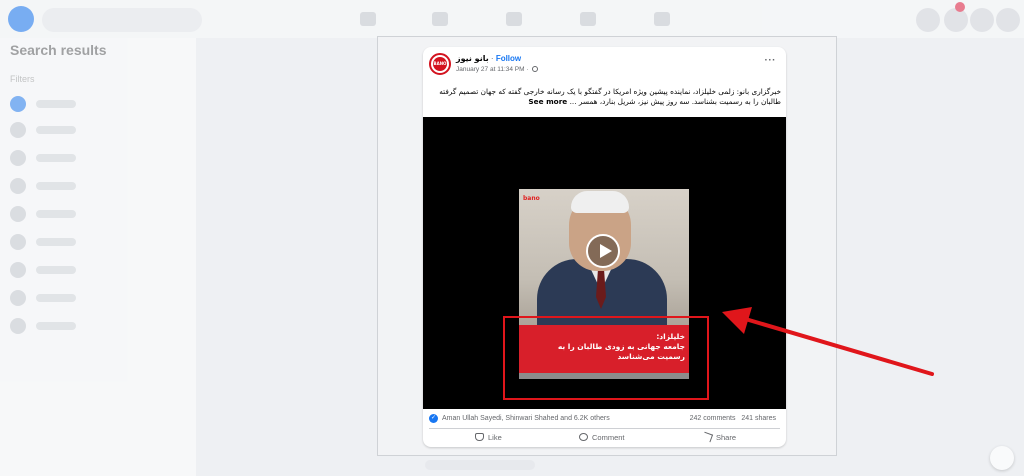  What do you see at coordinates (662, 19) in the screenshot?
I see `gaming-icon` at bounding box center [662, 19].